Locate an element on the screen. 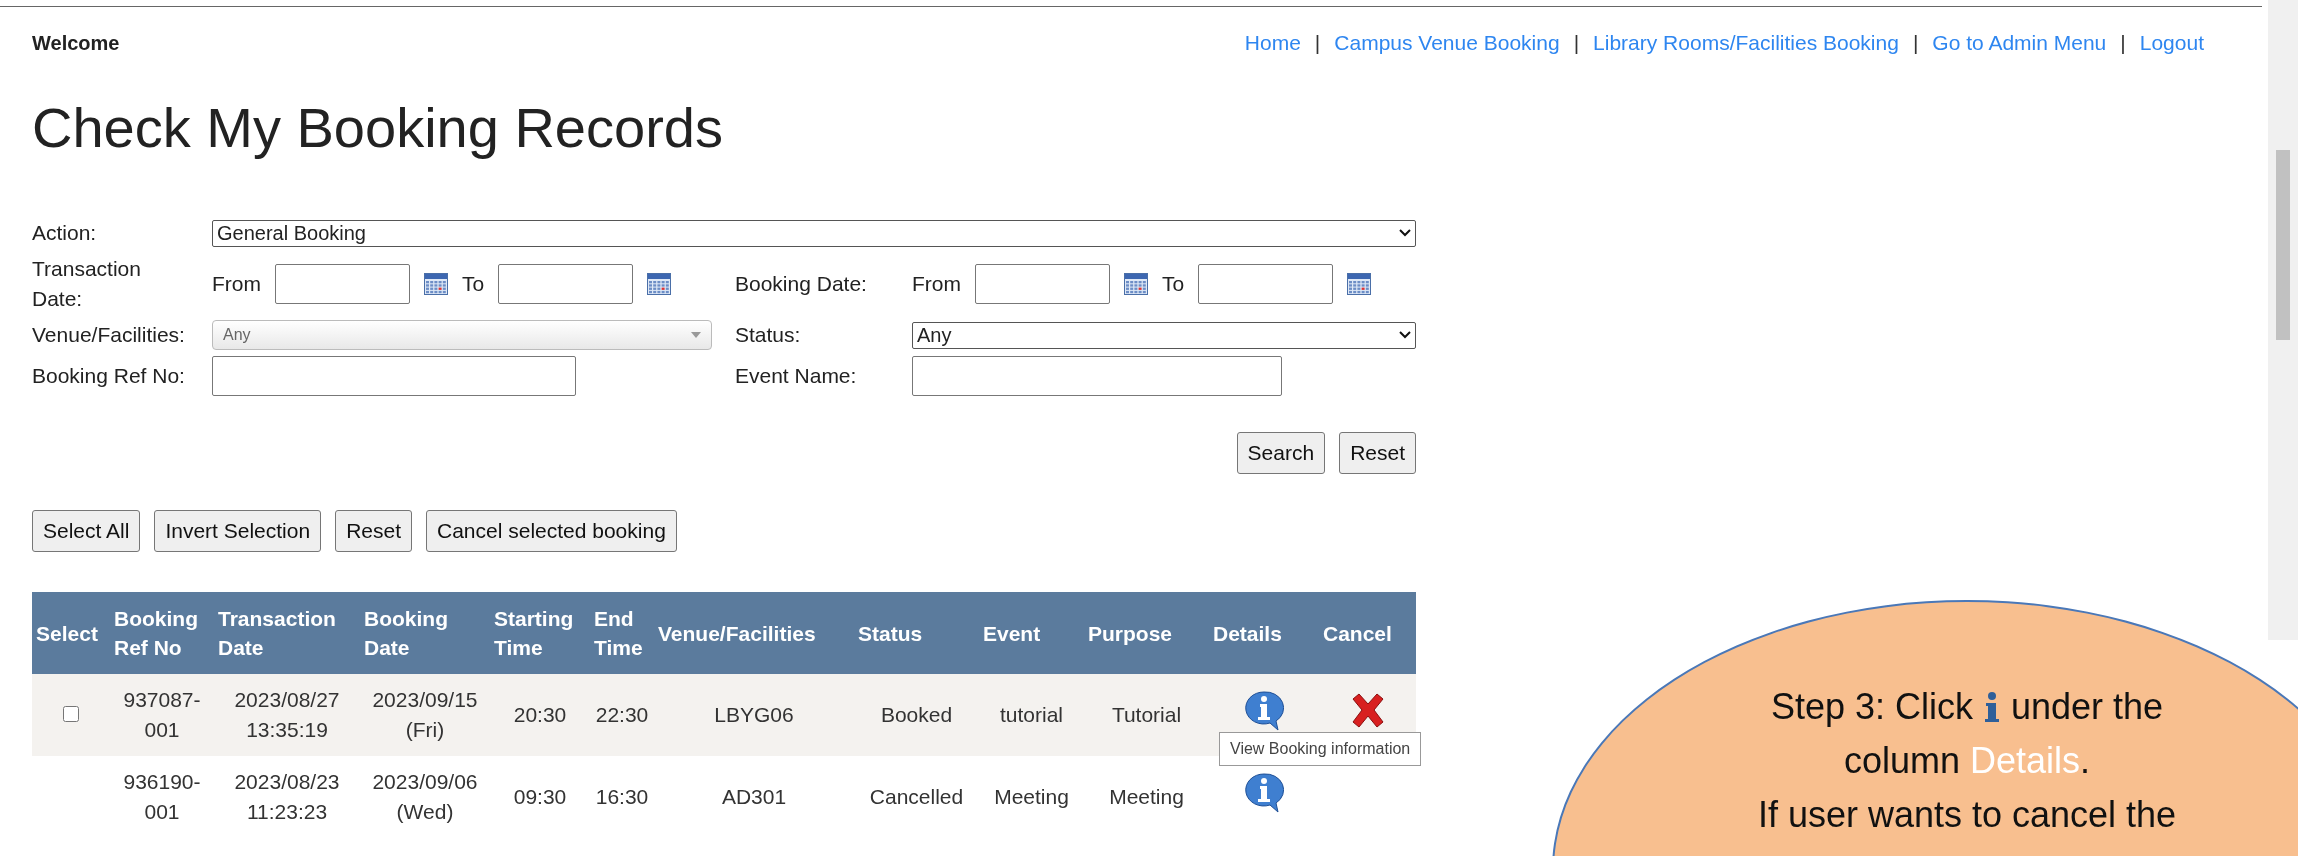  table-cell-text: 937087-001 is located at coordinates (162, 715).